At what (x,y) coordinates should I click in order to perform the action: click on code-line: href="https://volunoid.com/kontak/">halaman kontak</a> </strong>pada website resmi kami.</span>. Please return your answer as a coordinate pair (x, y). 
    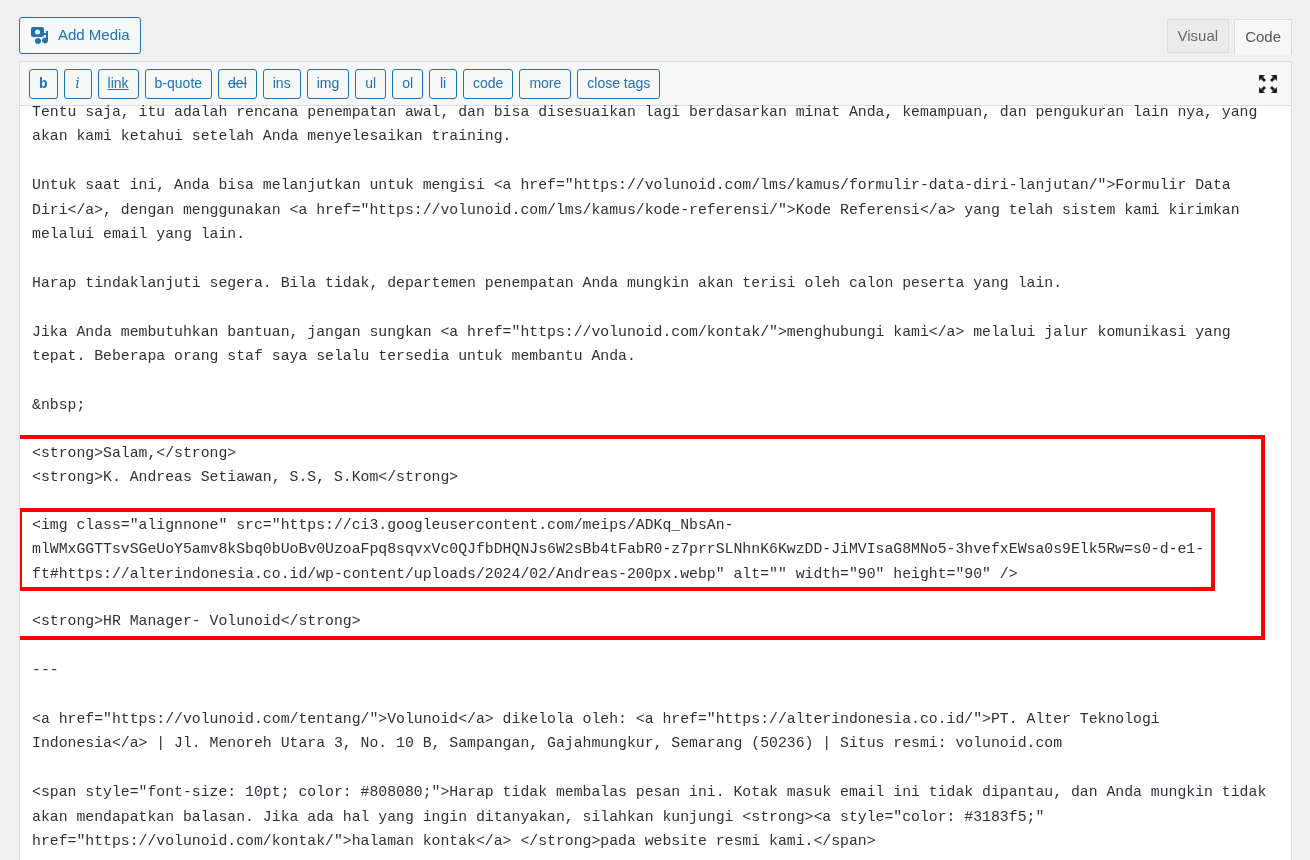
    Looking at the image, I should click on (454, 841).